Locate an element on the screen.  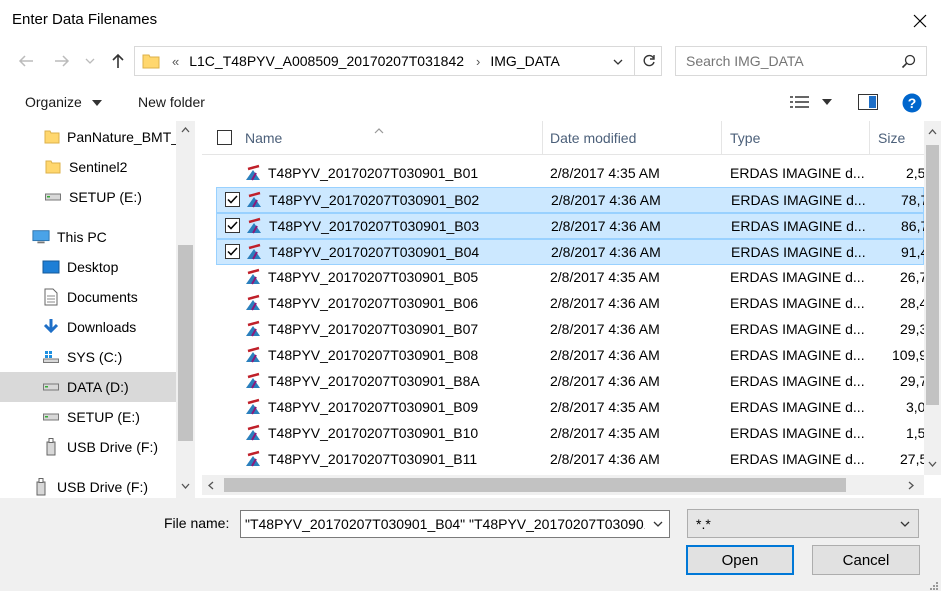
close-button is located at coordinates (920, 21).